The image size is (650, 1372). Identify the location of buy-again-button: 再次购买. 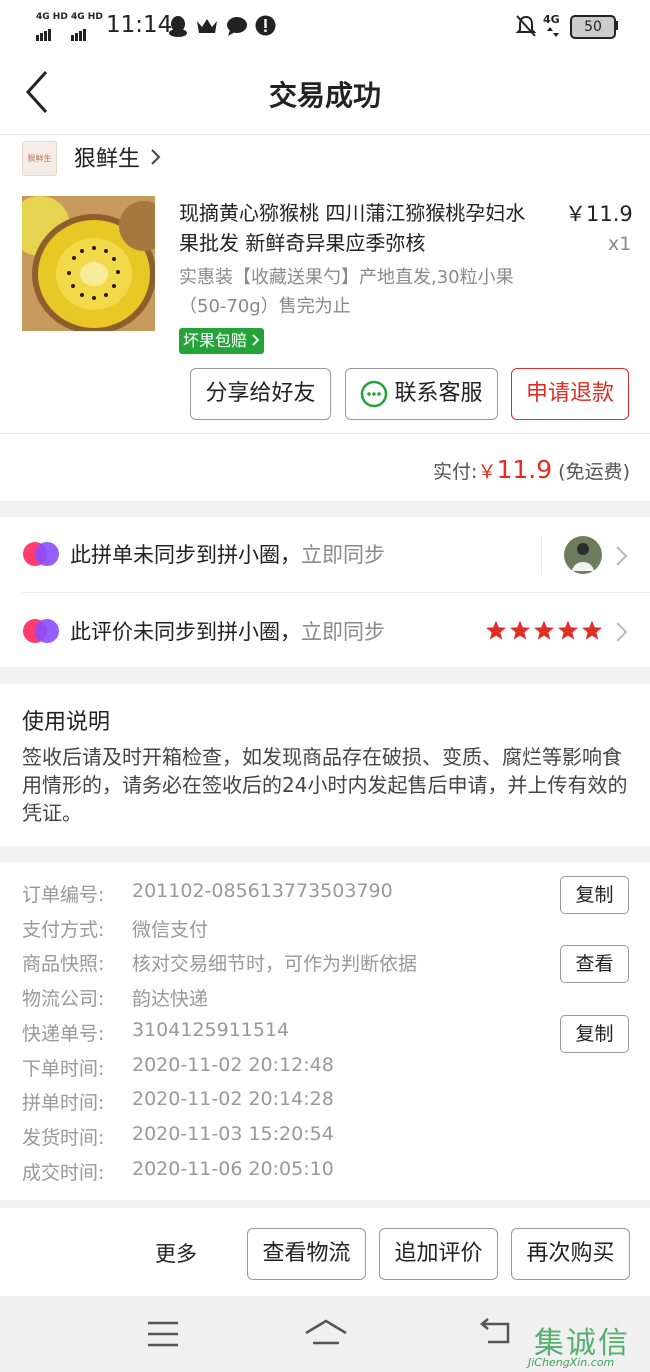
(570, 1254).